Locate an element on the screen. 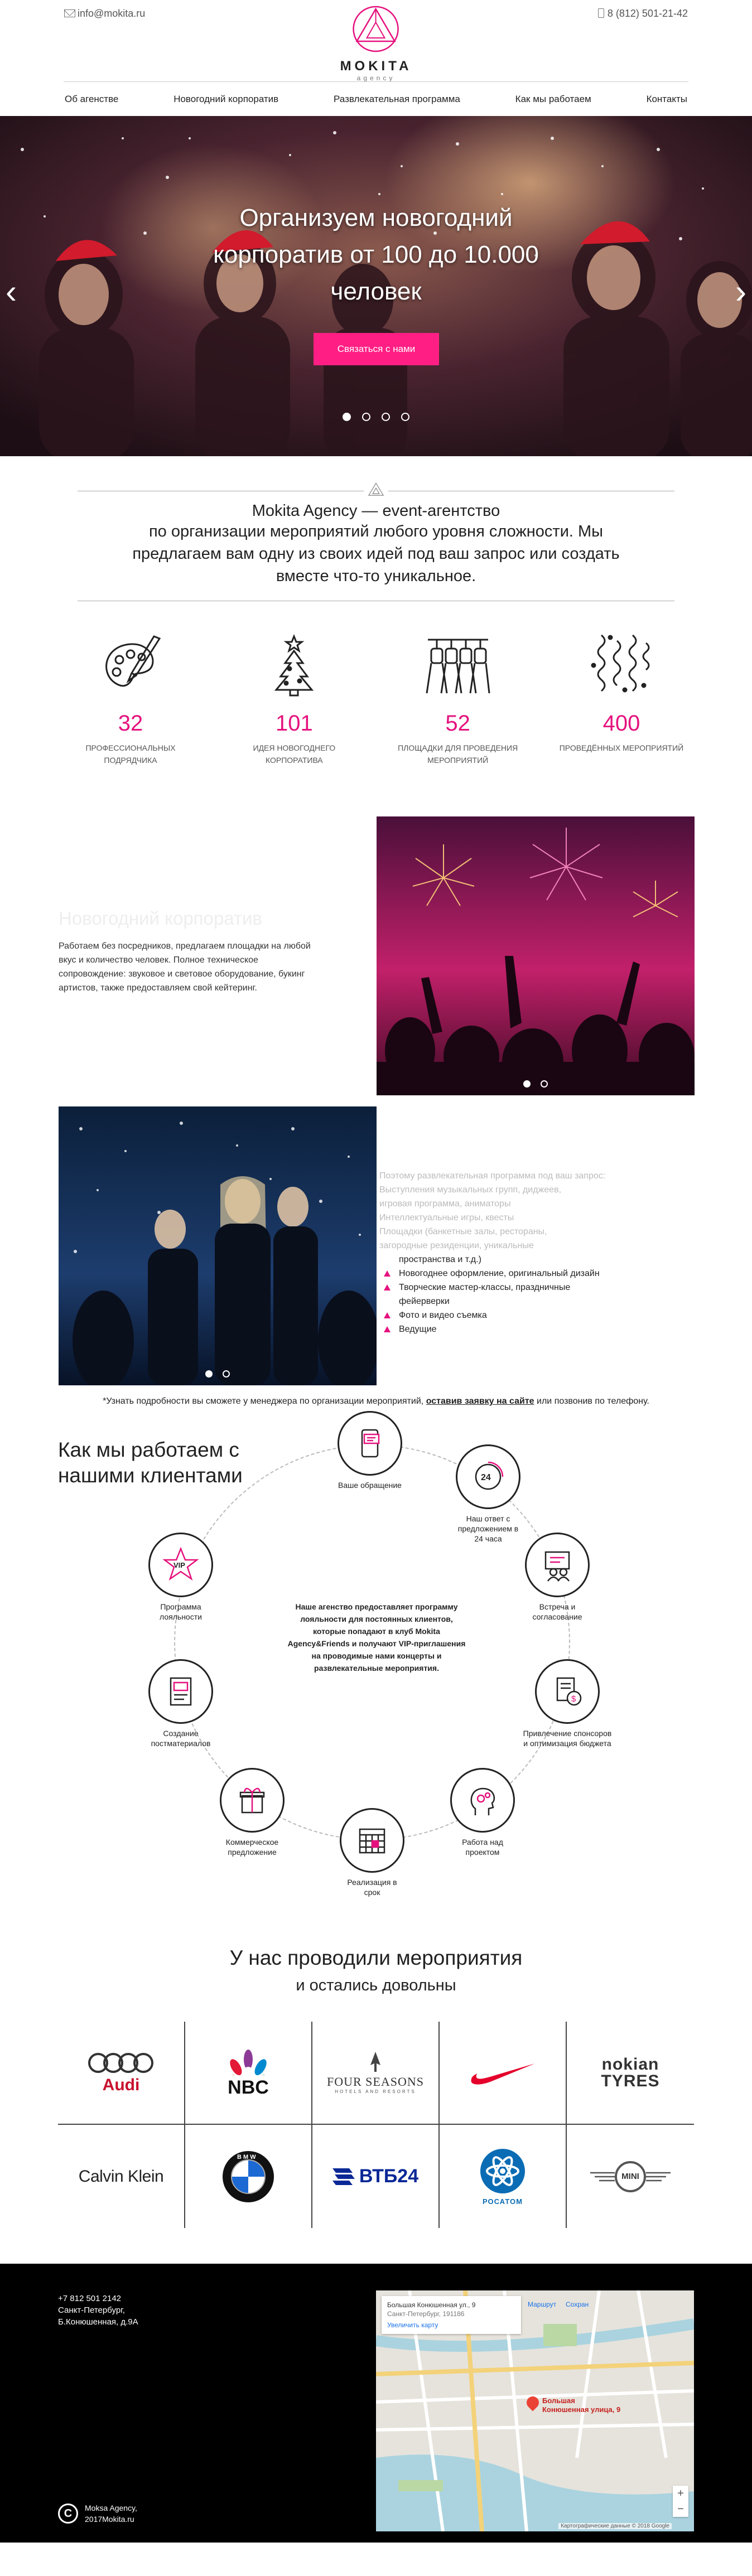 This screenshot has width=752, height=2576. logo-mark-icon is located at coordinates (376, 490).